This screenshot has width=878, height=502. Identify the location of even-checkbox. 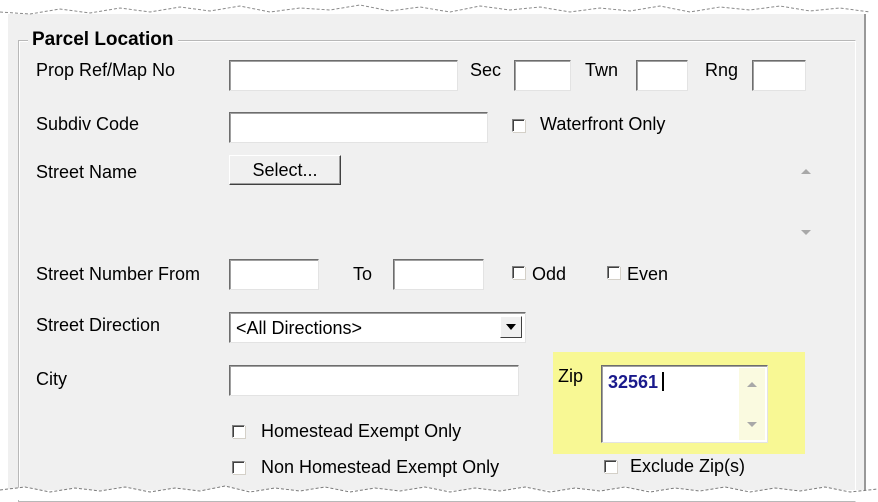
(613, 272).